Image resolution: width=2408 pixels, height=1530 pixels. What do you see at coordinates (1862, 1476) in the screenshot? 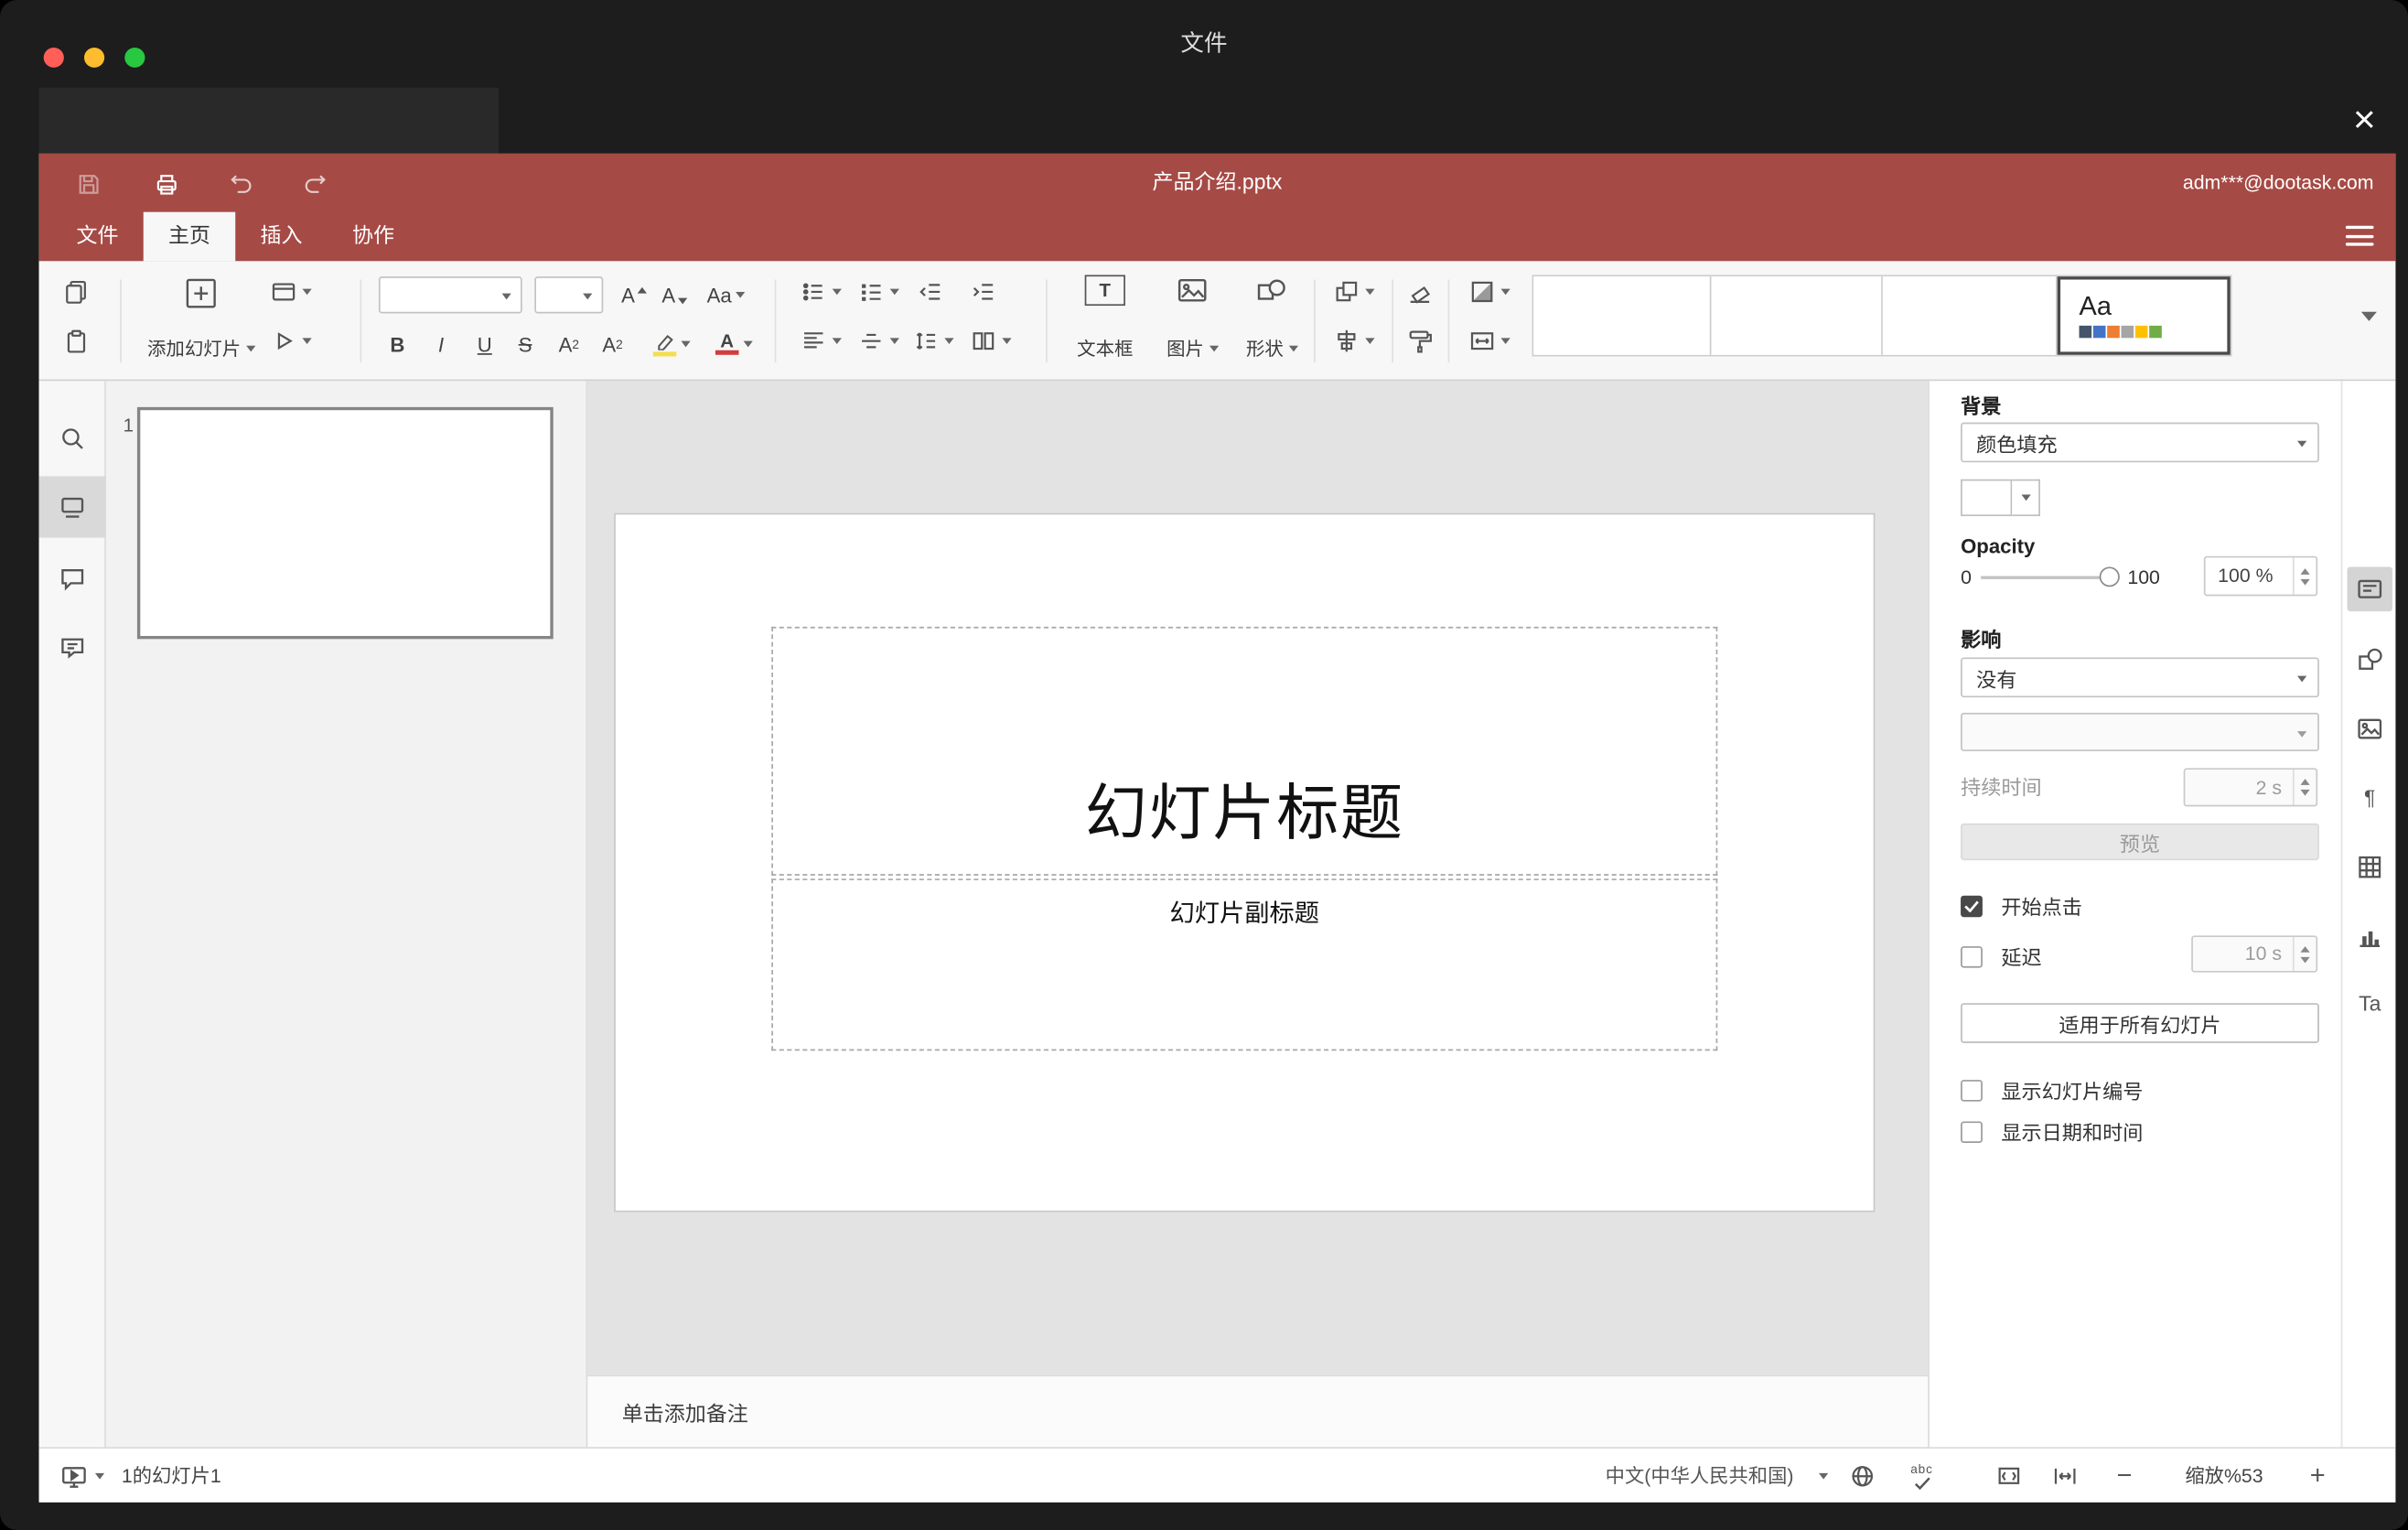
I see `document-language-icon` at bounding box center [1862, 1476].